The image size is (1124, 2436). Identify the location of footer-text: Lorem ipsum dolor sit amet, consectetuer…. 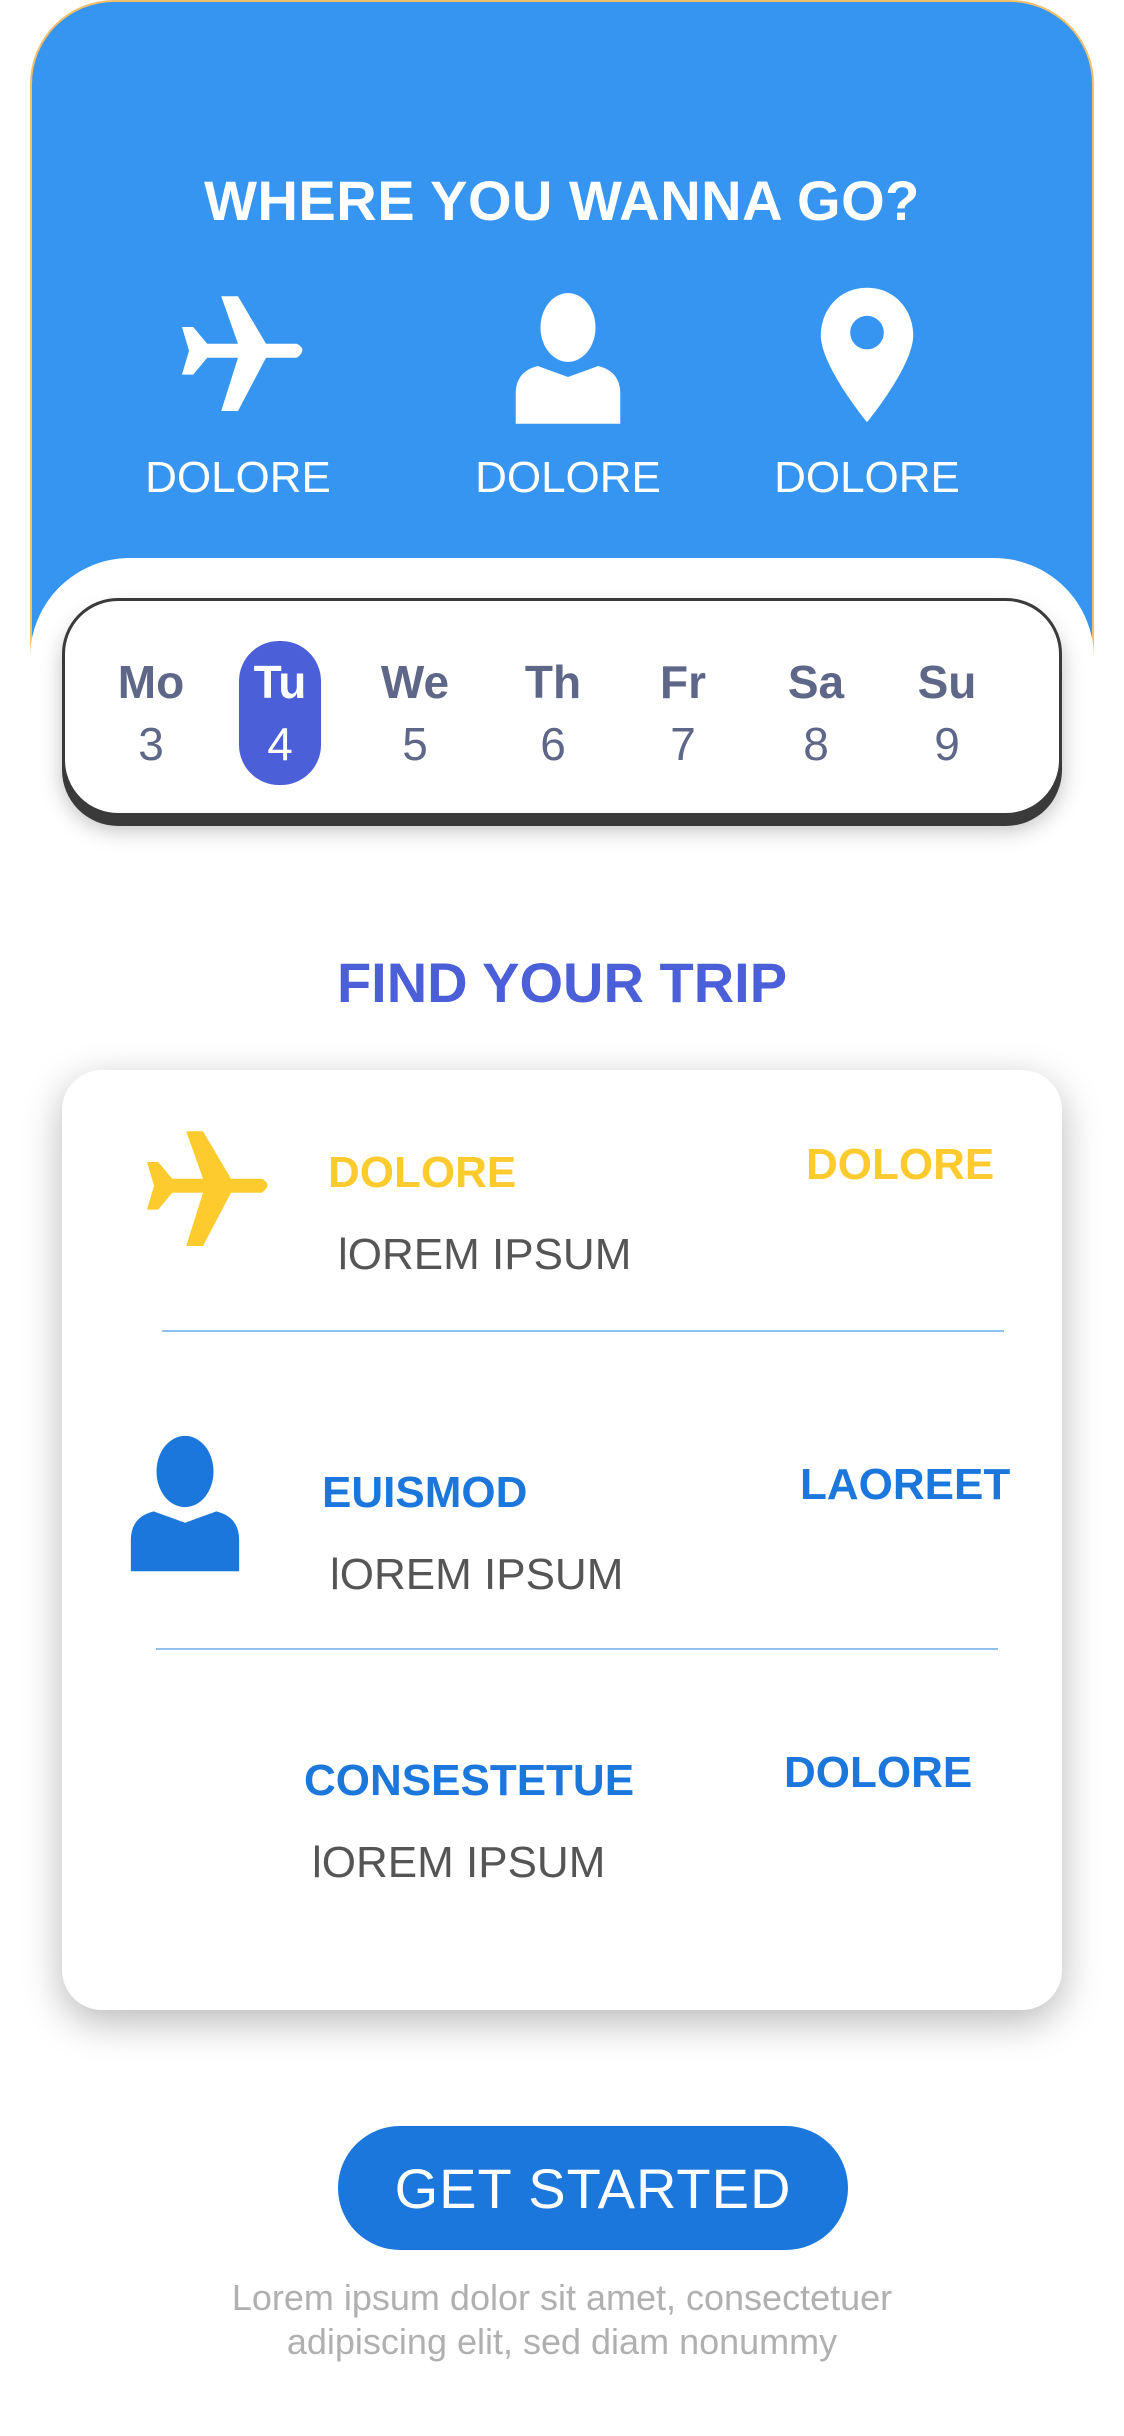
(562, 2320).